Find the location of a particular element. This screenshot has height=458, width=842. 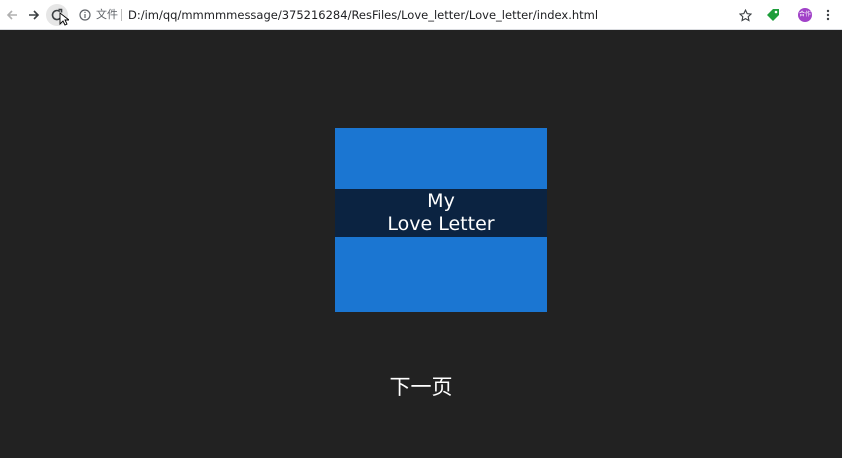

url-divider is located at coordinates (121, 15).